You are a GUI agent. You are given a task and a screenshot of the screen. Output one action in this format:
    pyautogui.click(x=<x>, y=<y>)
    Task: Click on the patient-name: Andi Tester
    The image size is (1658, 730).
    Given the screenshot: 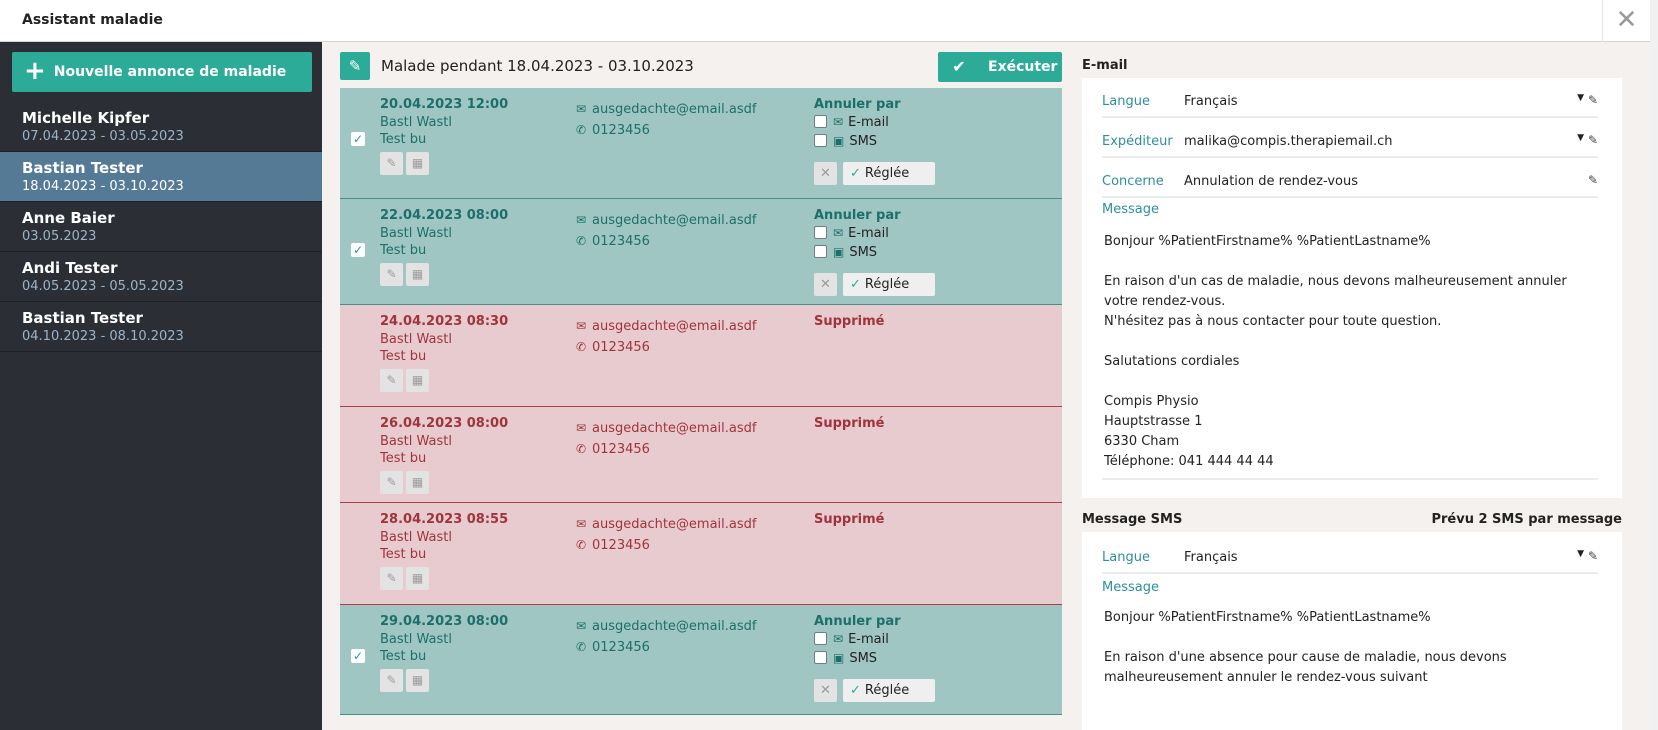 What is the action you would take?
    pyautogui.click(x=70, y=268)
    